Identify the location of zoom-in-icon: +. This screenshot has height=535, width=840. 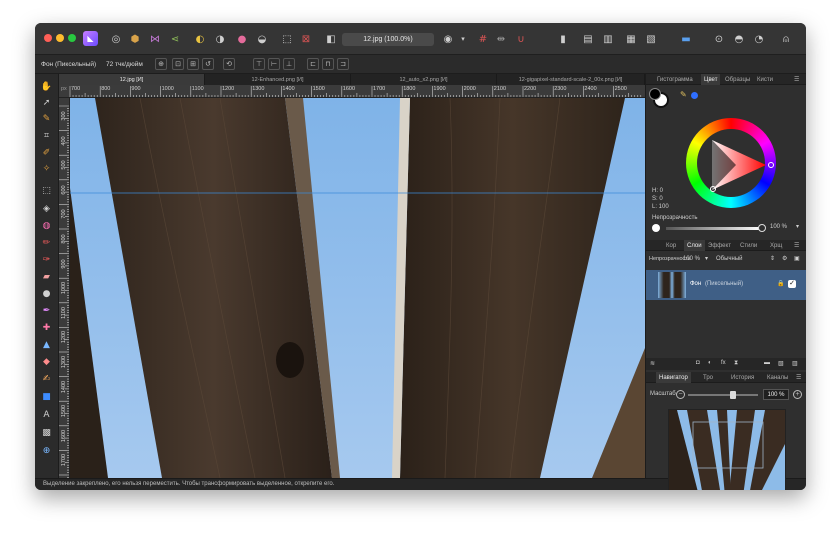
(797, 394).